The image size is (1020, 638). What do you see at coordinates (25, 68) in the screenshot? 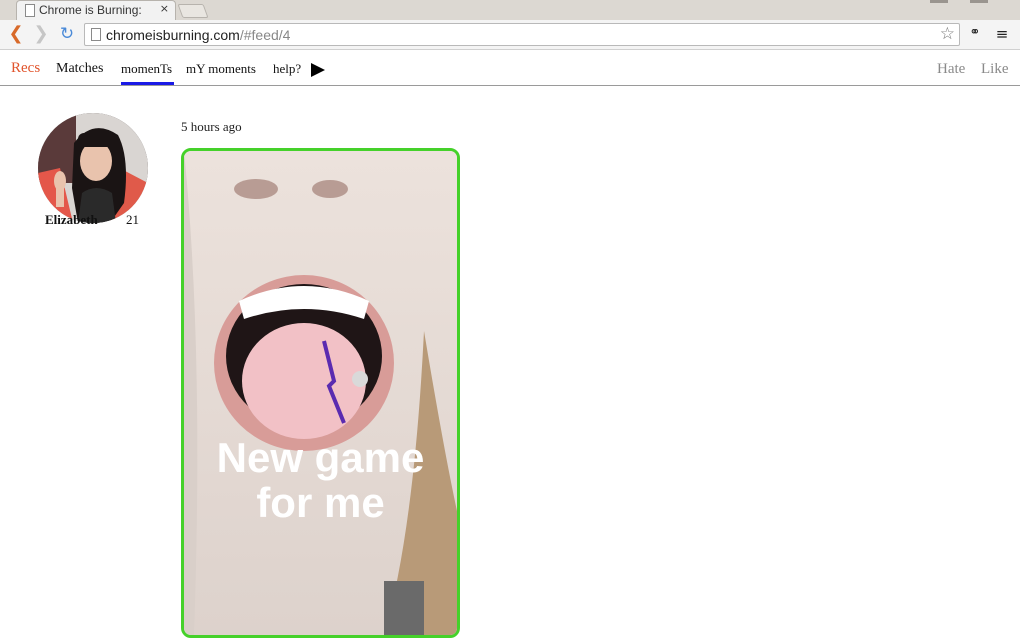
I see `nav-recs: Recs` at bounding box center [25, 68].